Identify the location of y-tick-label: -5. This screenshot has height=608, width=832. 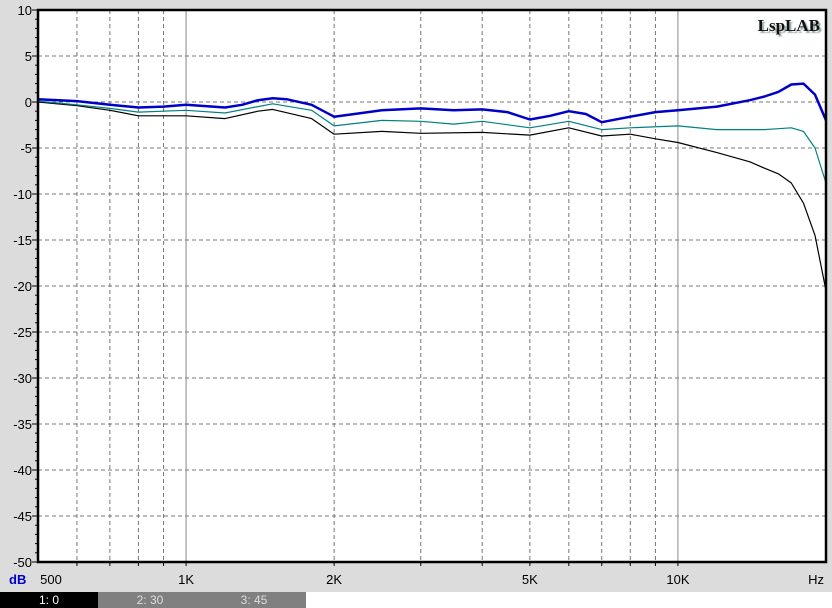
(26, 148).